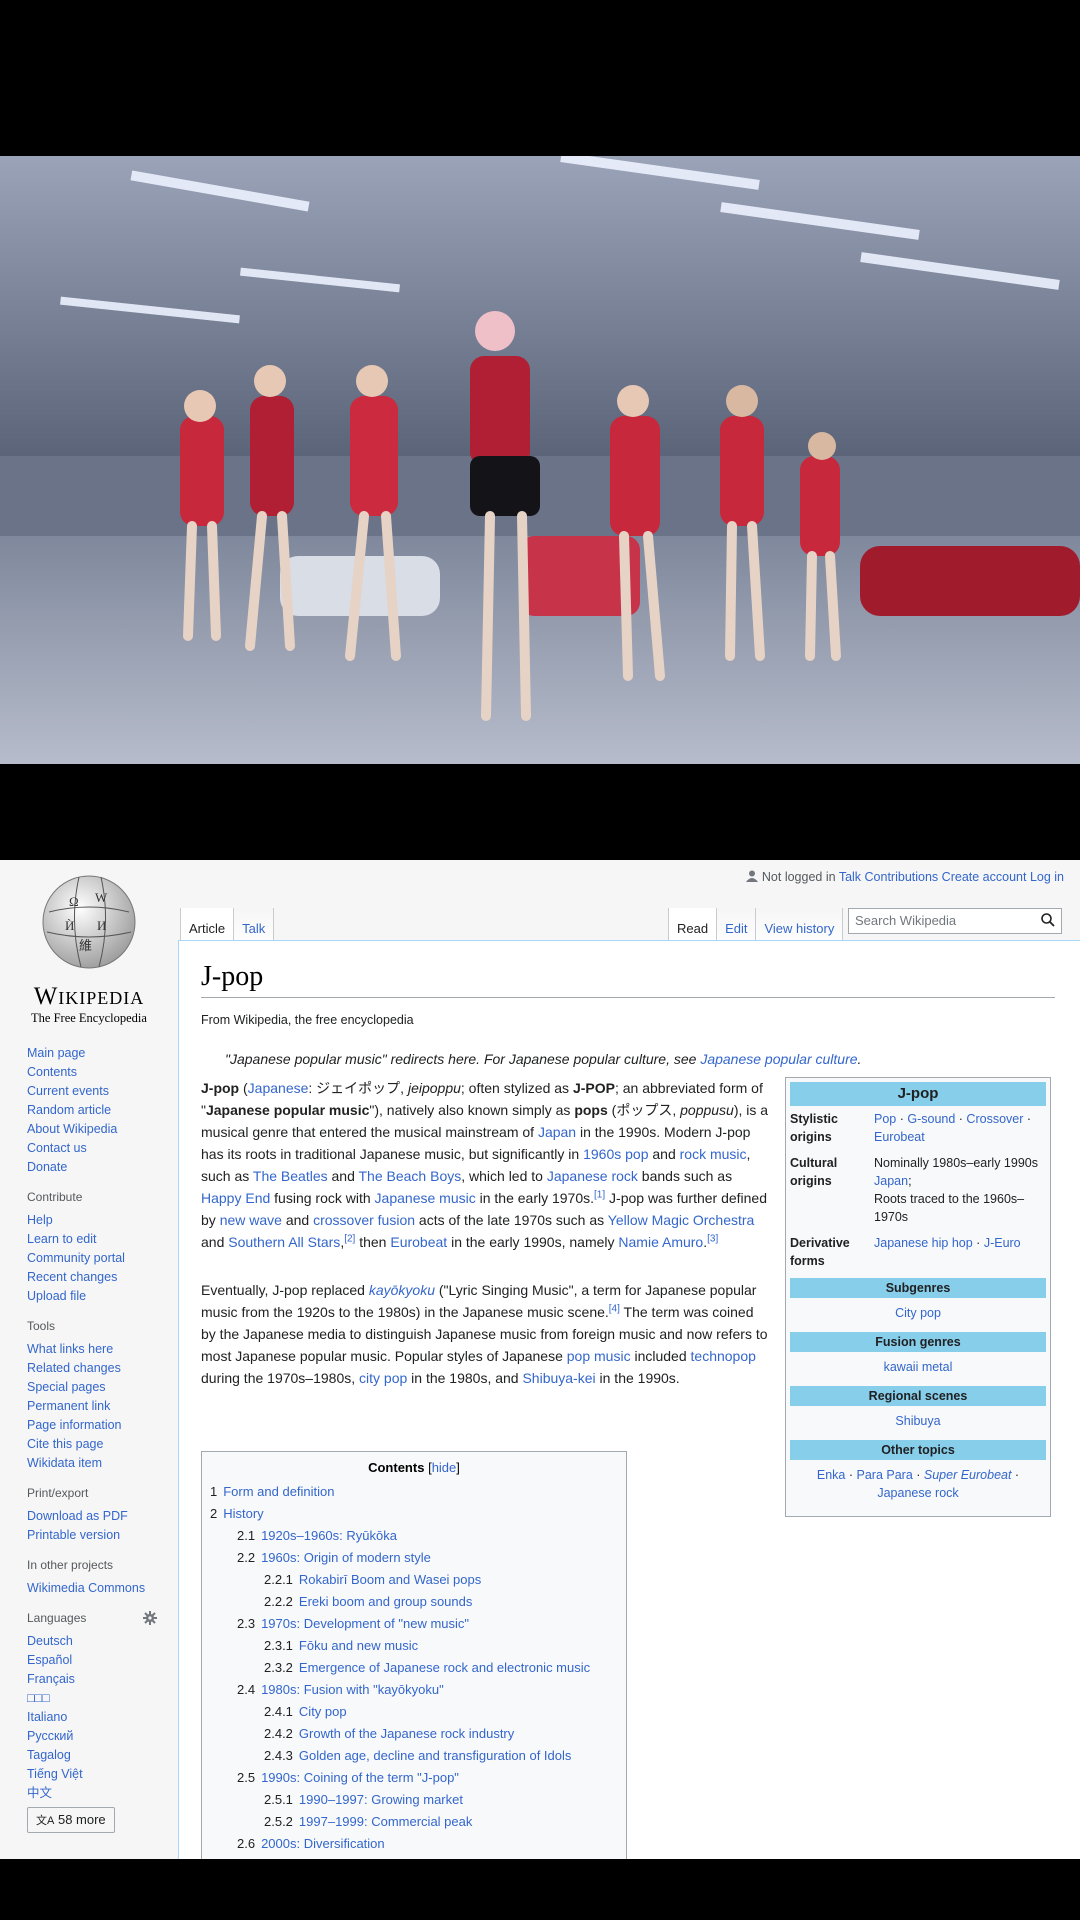  What do you see at coordinates (92, 1736) in the screenshot?
I see `language-link-item: Русский` at bounding box center [92, 1736].